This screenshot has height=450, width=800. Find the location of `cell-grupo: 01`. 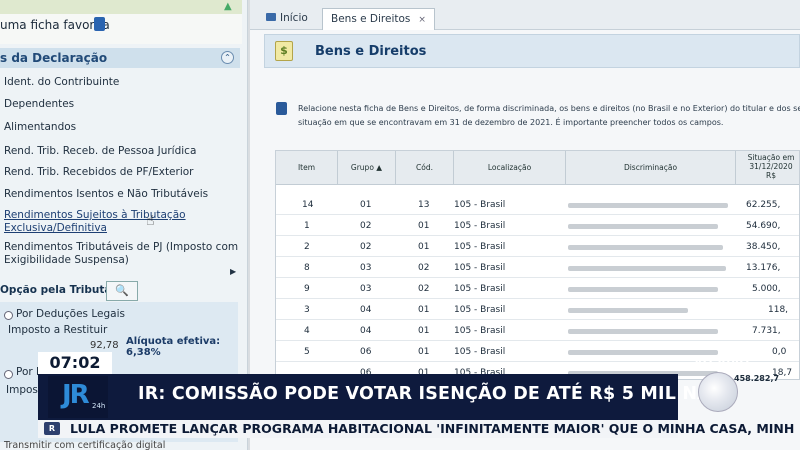

cell-grupo: 01 is located at coordinates (366, 205).